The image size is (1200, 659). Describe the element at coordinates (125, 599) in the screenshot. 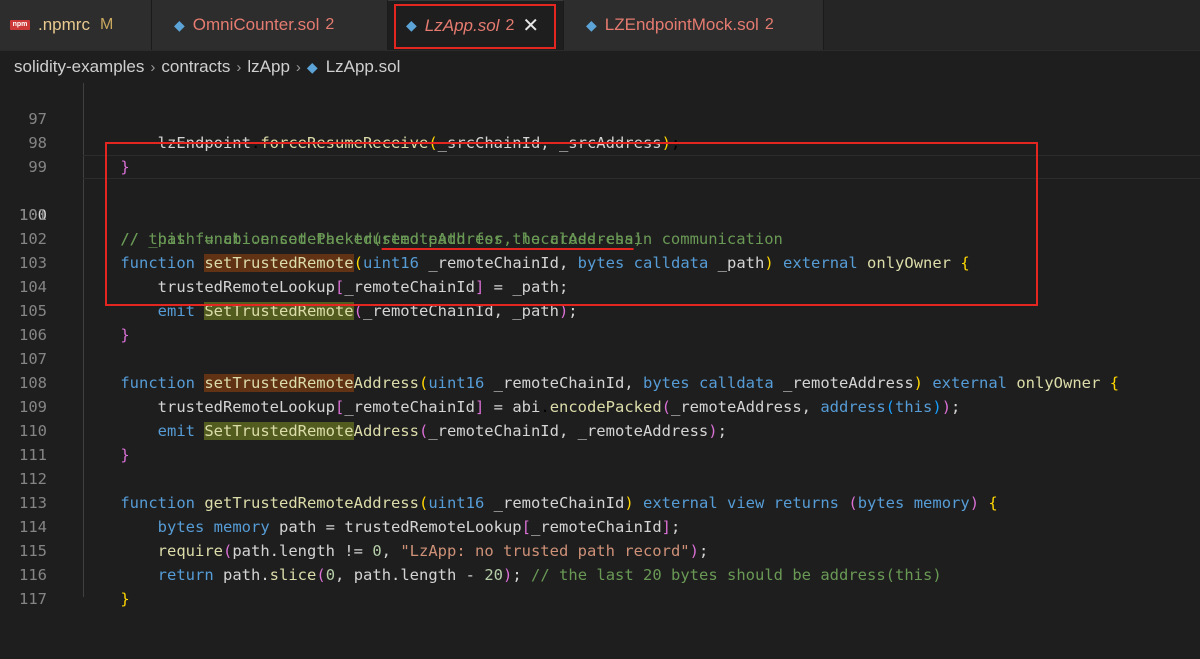

I see `code-text: }` at that location.